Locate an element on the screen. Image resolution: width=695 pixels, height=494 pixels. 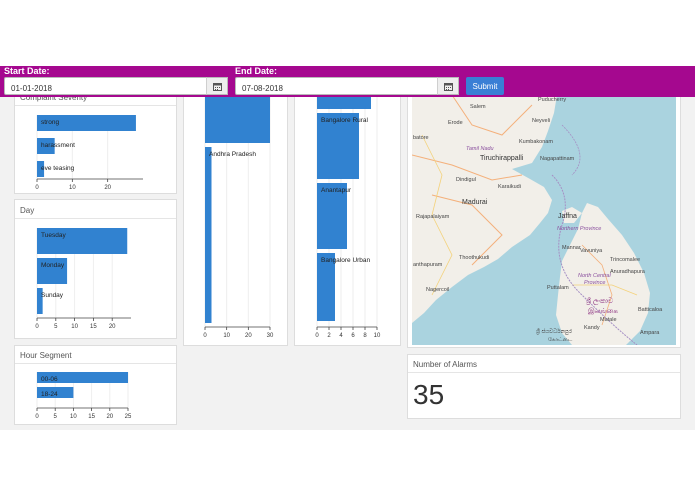
map-label-sl-bottom2: கோட்டை is located at coordinates (560, 340).